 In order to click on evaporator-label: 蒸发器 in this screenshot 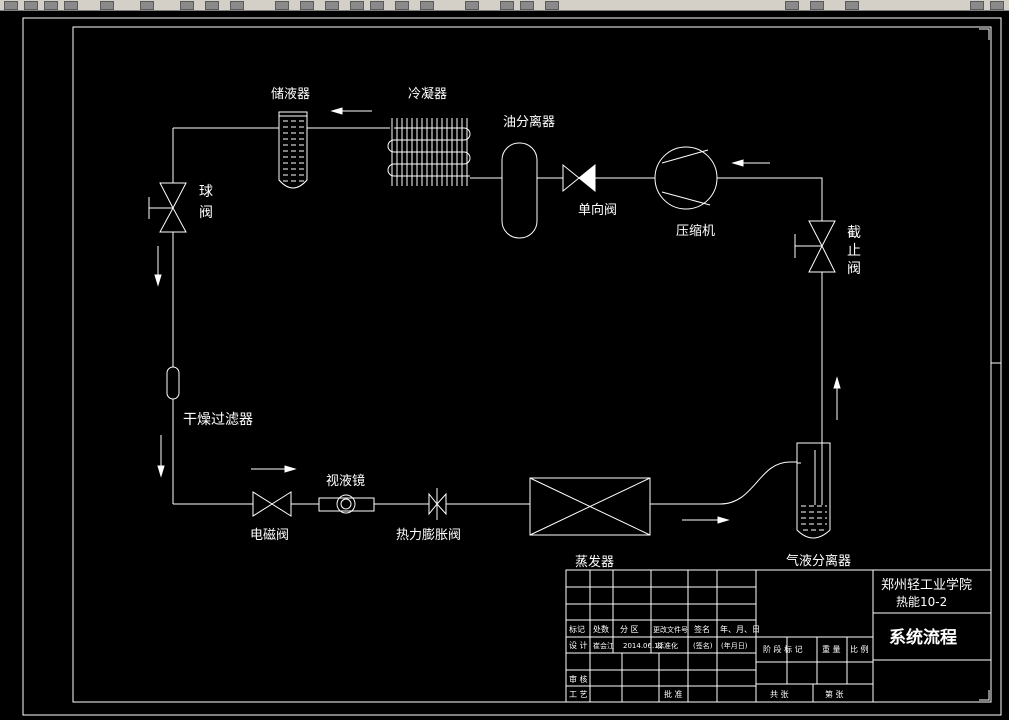, I will do `click(594, 562)`.